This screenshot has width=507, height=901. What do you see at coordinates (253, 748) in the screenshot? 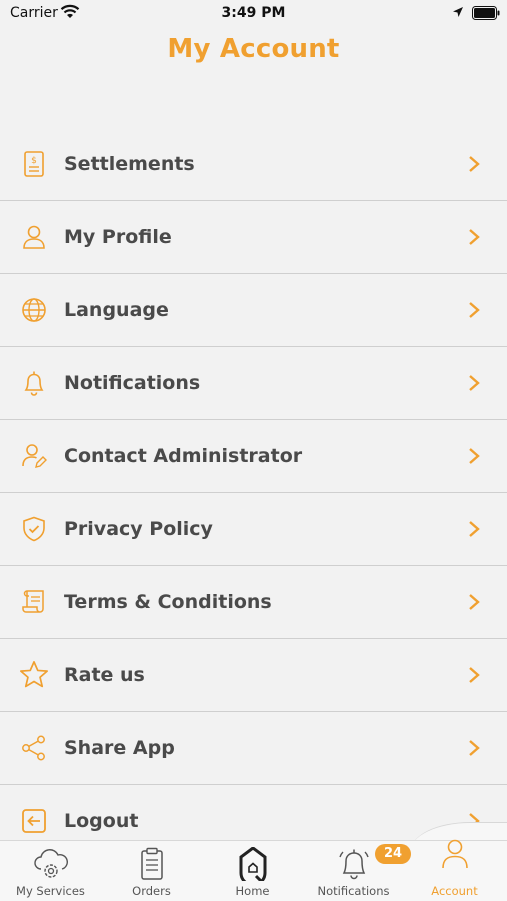
I see `menu-item-share-app: Share App` at bounding box center [253, 748].